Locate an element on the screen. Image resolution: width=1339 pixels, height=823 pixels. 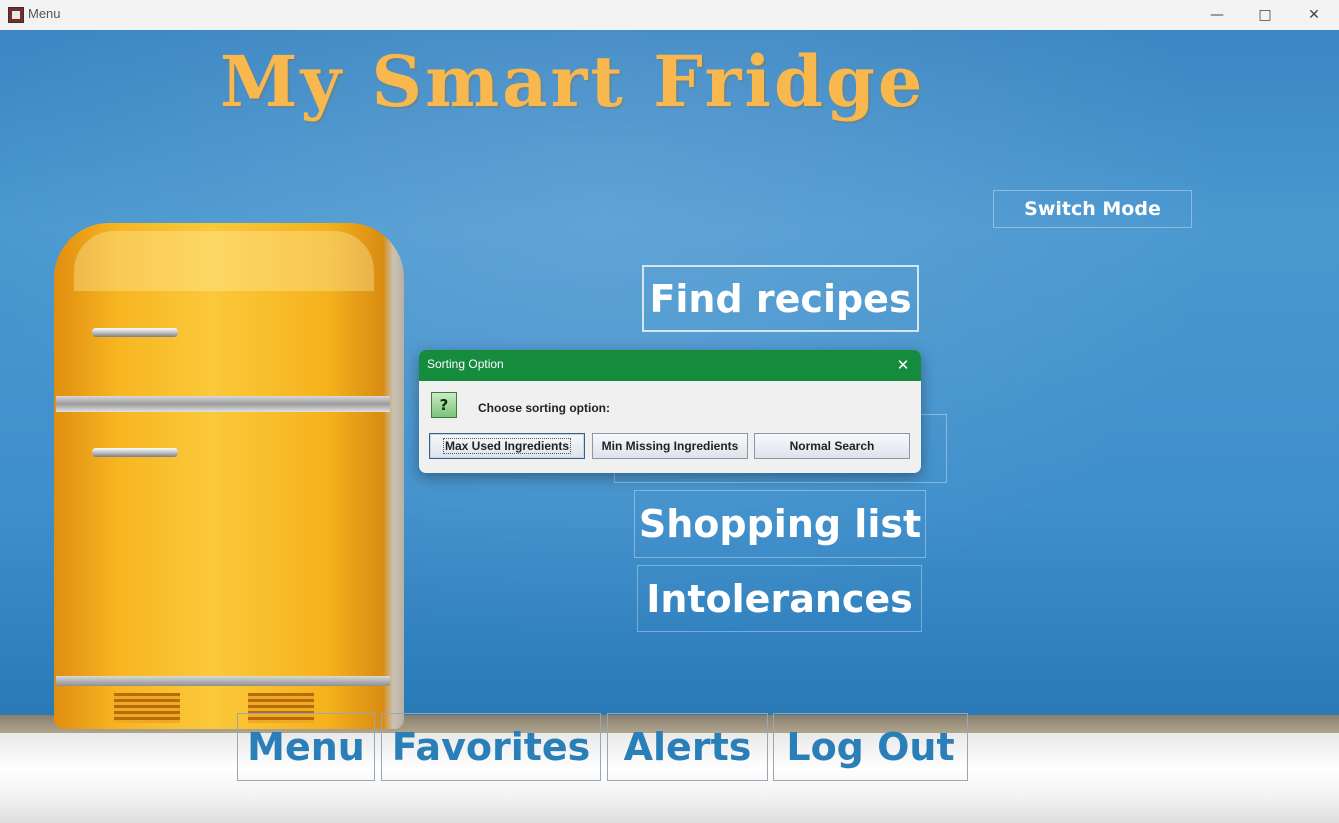
fridge-divider is located at coordinates (223, 404).